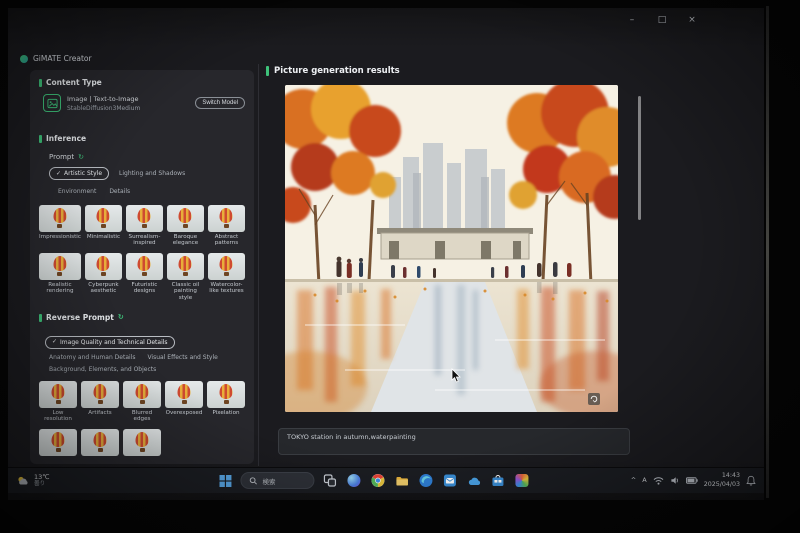 The height and width of the screenshot is (533, 800). I want to click on model-name: StableDiffusion3Medium, so click(104, 108).